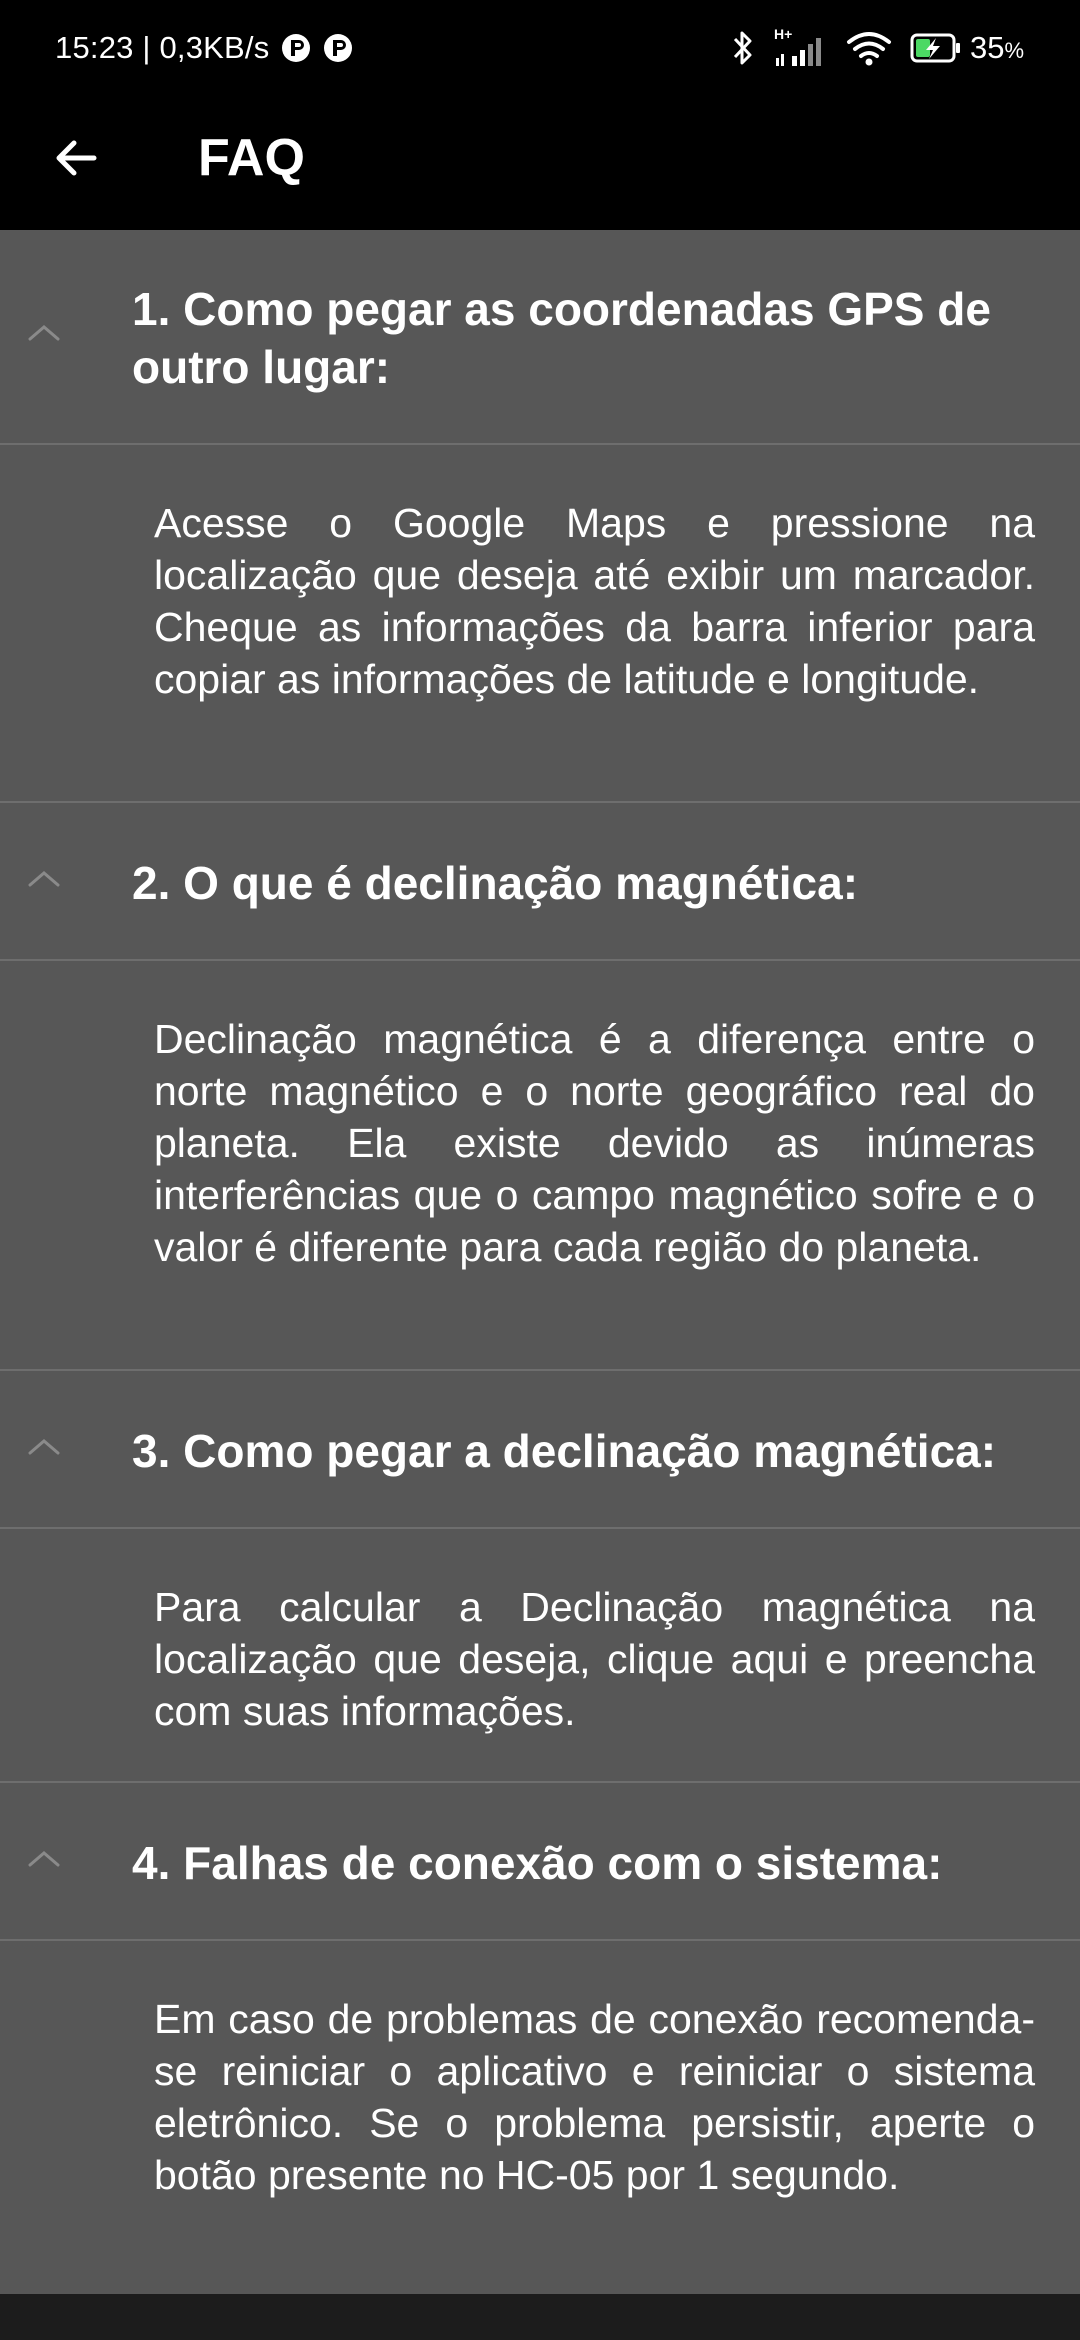  Describe the element at coordinates (540, 48) in the screenshot. I see `status-bar: 15:23 | 0,3KB/s H+ 35%` at that location.